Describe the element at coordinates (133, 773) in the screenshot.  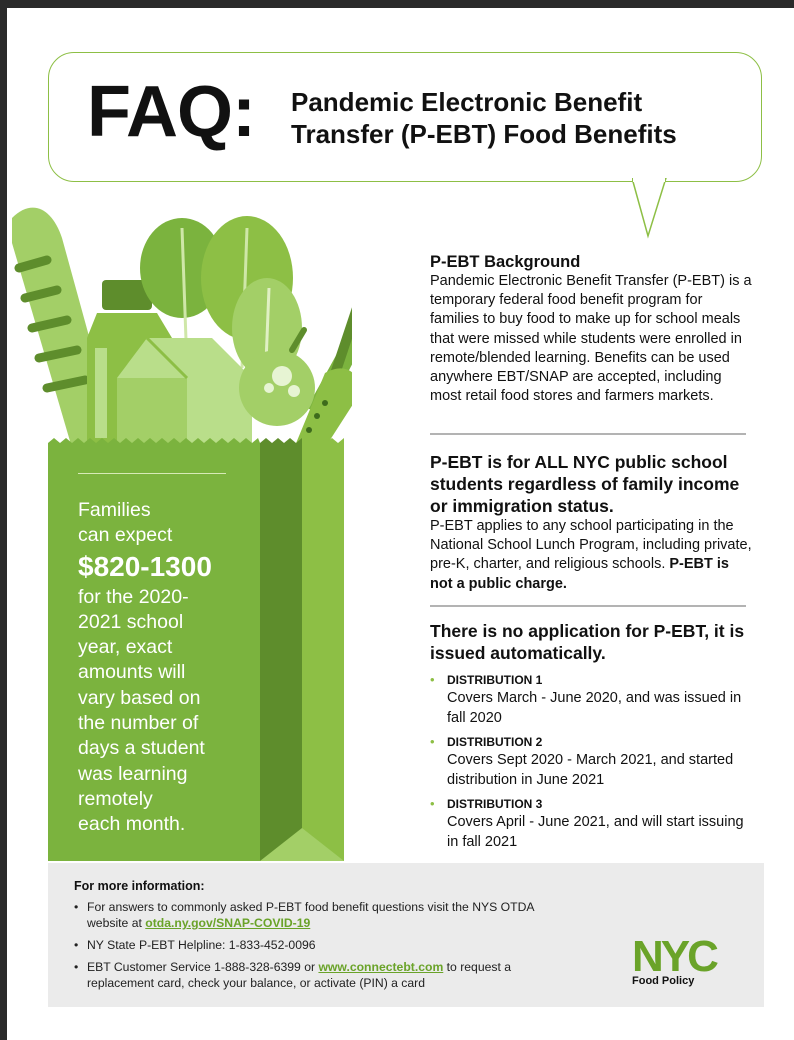
I see `bag-line: was learning` at that location.